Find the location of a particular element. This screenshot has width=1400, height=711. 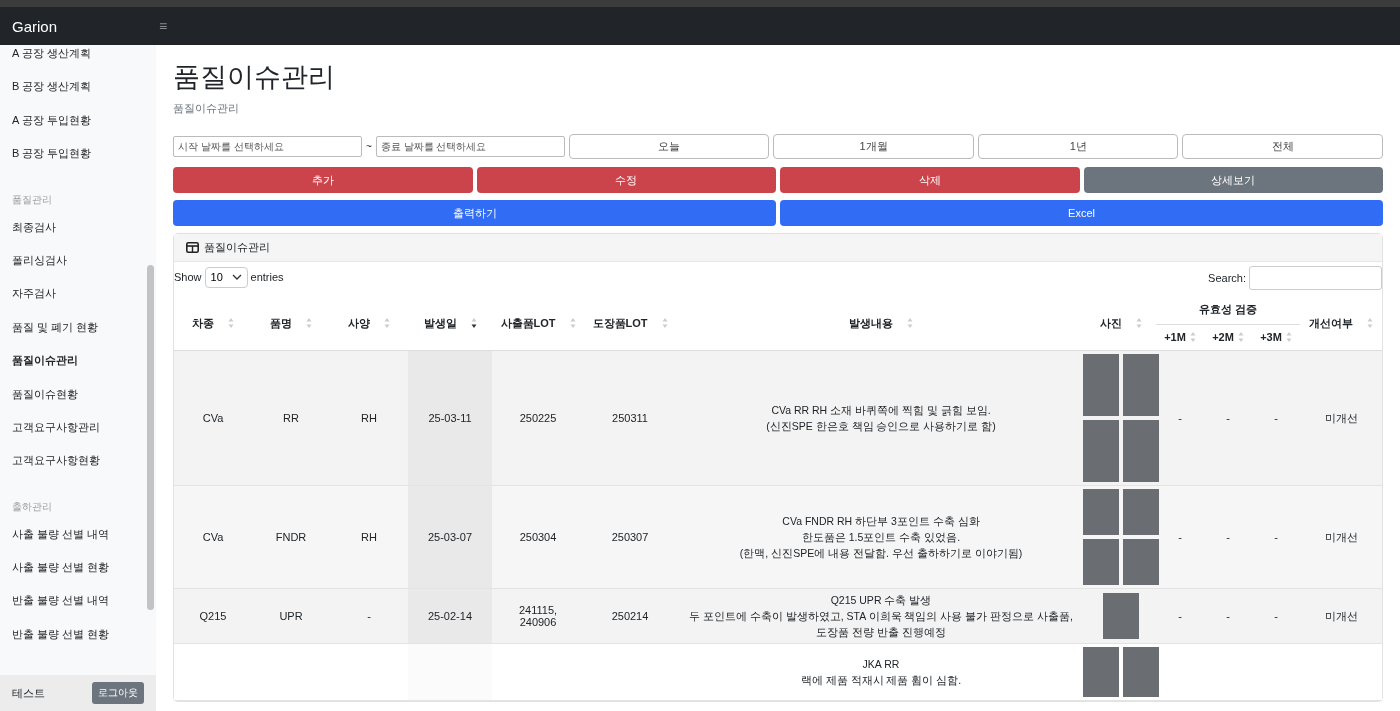

table-icon is located at coordinates (192, 247).